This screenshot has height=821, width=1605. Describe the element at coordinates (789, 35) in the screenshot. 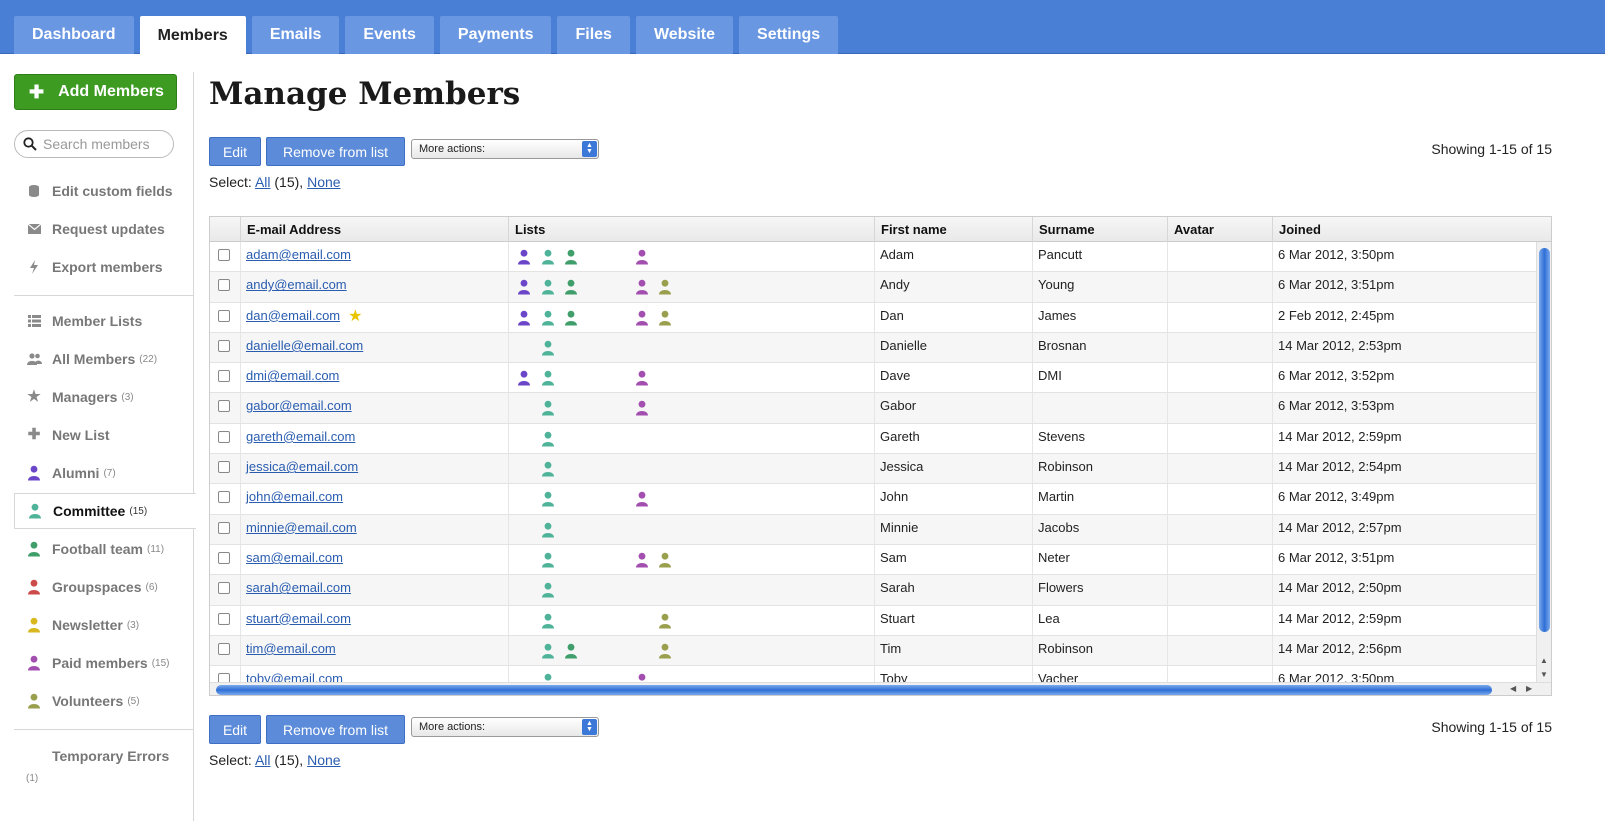

I see `tab-settings: Settings` at that location.